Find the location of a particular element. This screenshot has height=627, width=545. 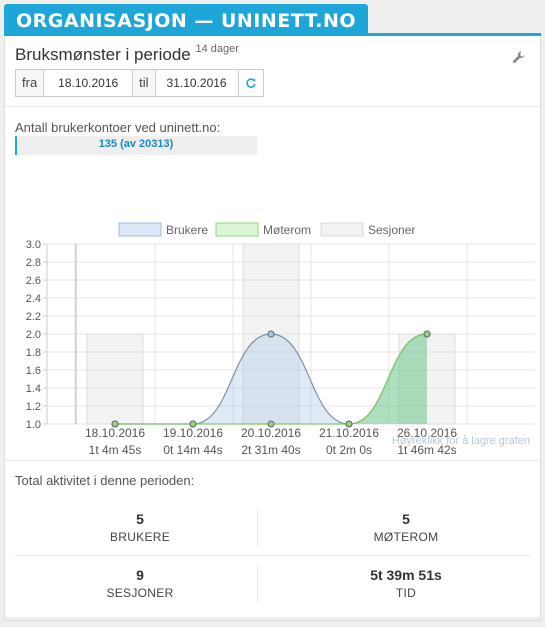

y-tick-label: 2.8 is located at coordinates (33, 263).